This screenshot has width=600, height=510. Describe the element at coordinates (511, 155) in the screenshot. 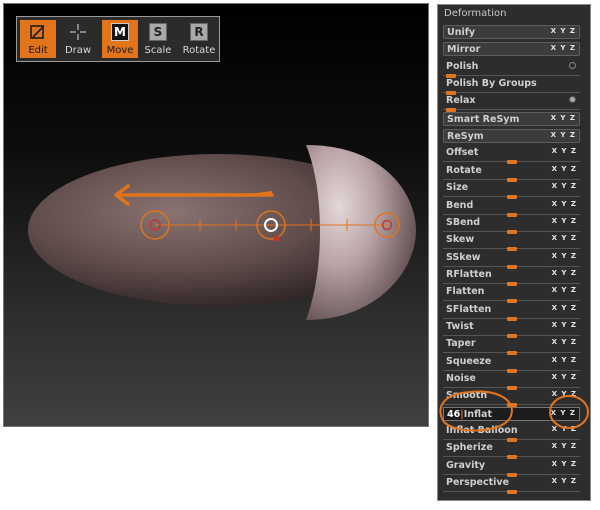

I see `slider-offset: Offset X Y Z` at that location.